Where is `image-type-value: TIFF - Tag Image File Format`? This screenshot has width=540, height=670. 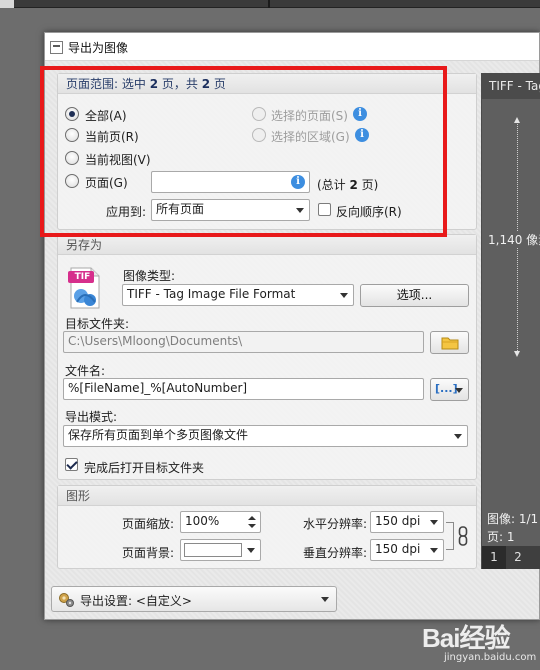 image-type-value: TIFF - Tag Image File Format is located at coordinates (211, 294).